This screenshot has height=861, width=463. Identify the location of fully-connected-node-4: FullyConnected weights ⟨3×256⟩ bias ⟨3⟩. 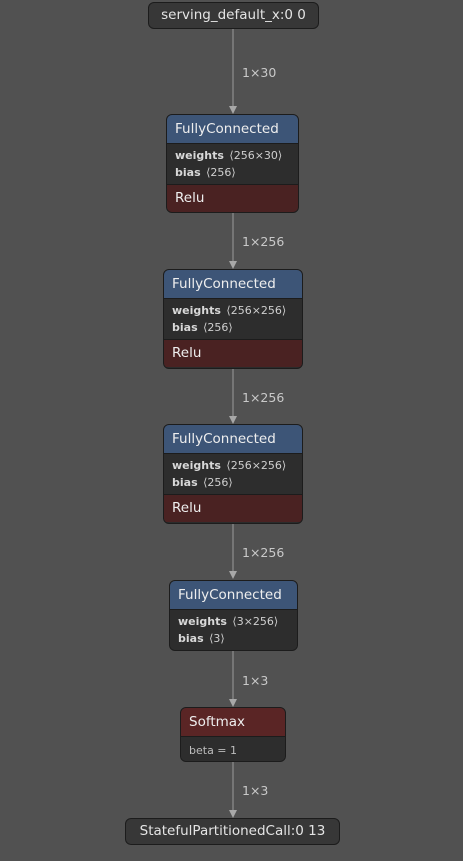
(233, 615).